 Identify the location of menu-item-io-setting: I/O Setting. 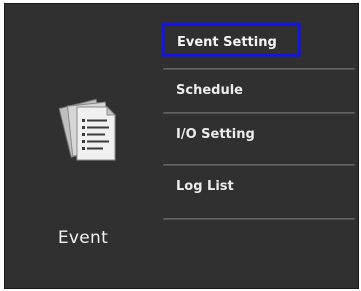
(257, 140).